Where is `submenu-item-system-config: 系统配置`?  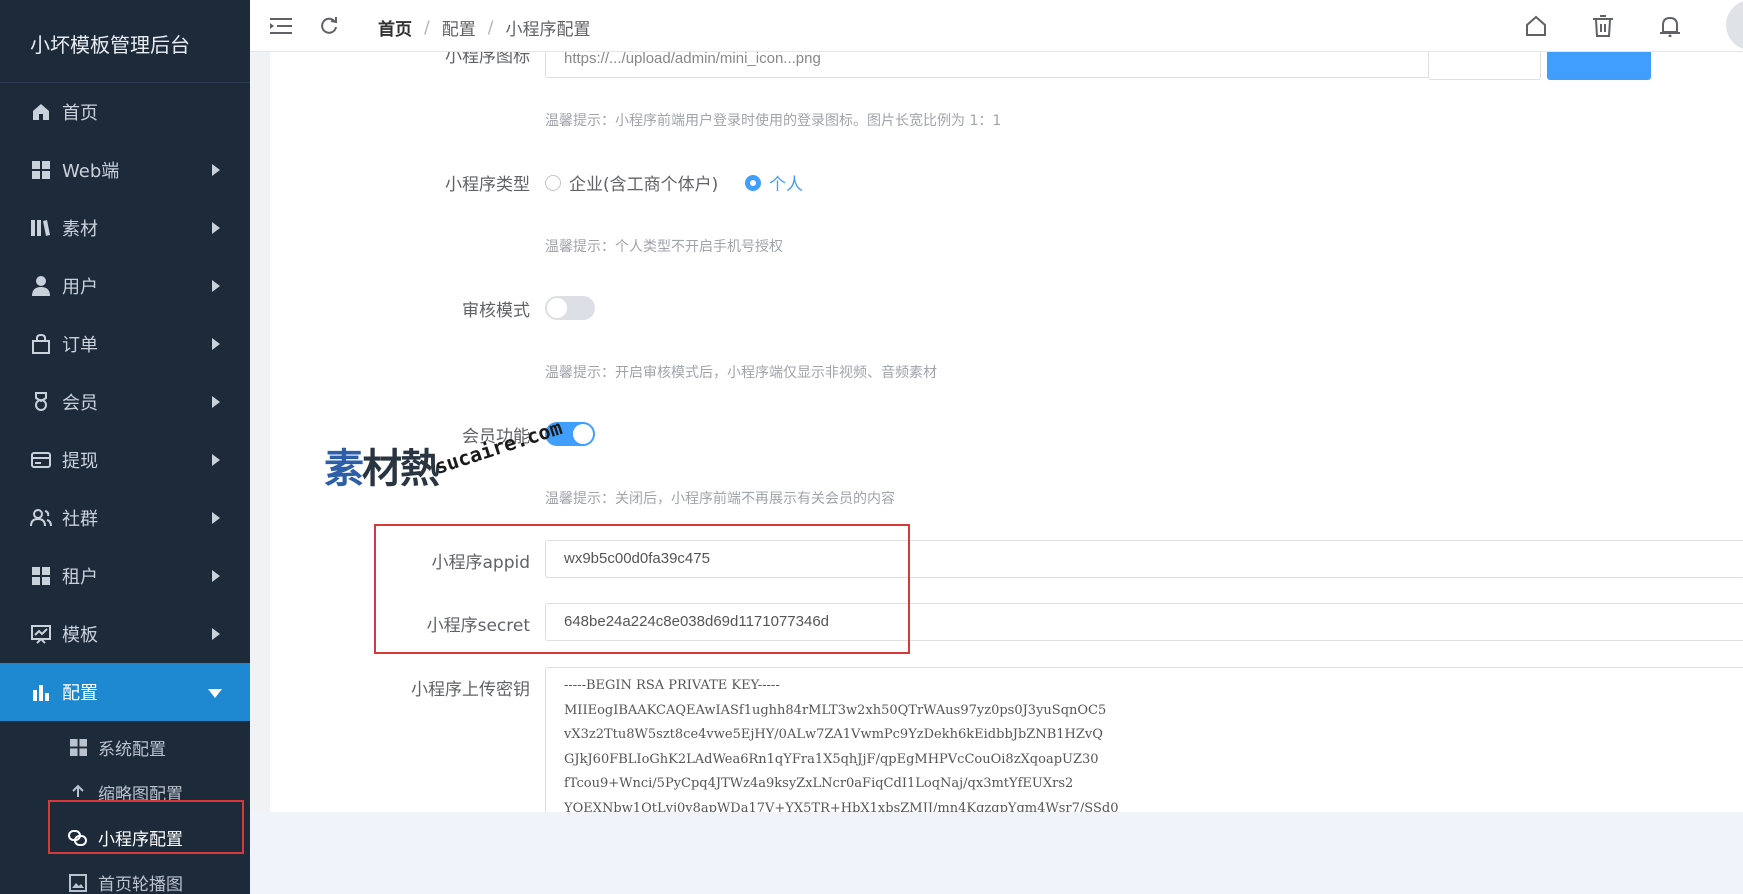 submenu-item-system-config: 系统配置 is located at coordinates (125, 747).